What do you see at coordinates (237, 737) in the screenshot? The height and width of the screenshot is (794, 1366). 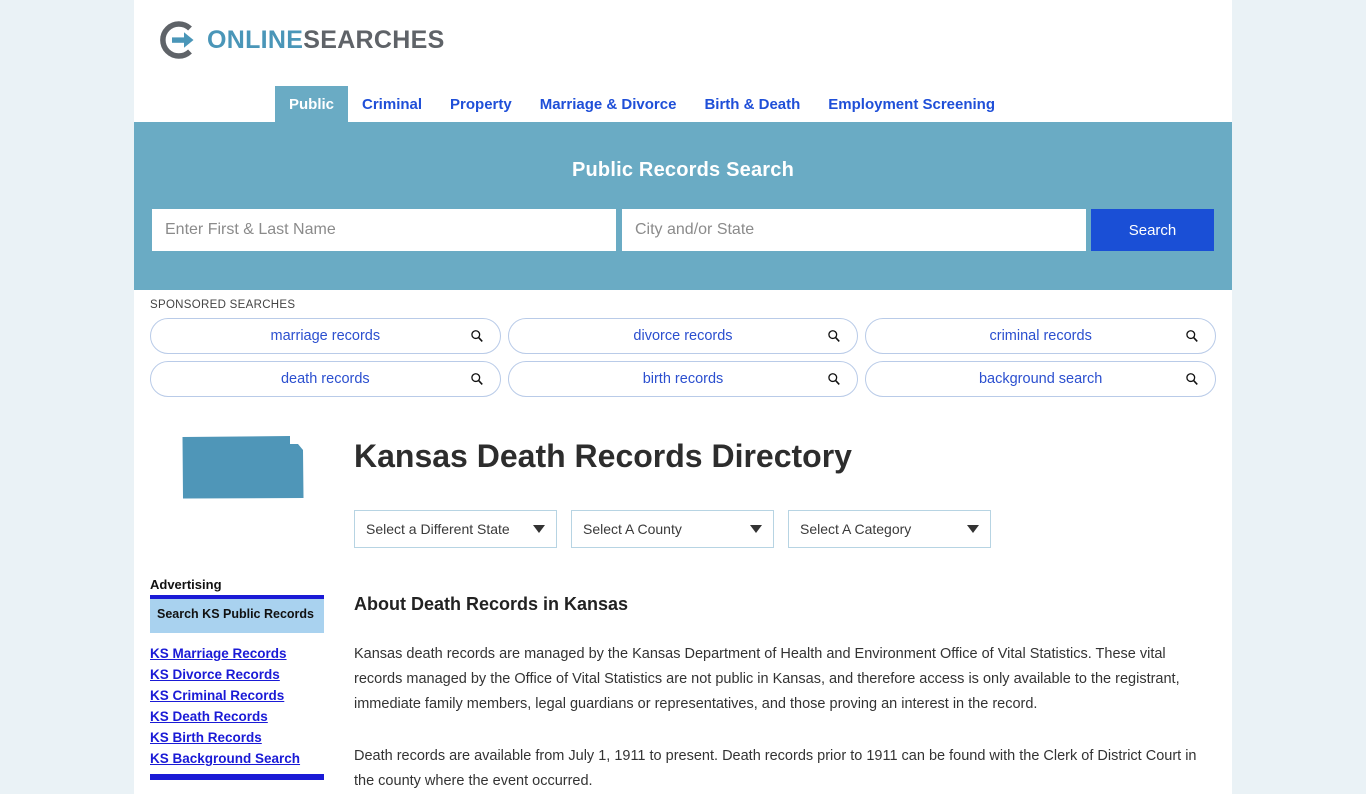 I see `sidebar-link-ks-birth-records: KS Birth Records` at bounding box center [237, 737].